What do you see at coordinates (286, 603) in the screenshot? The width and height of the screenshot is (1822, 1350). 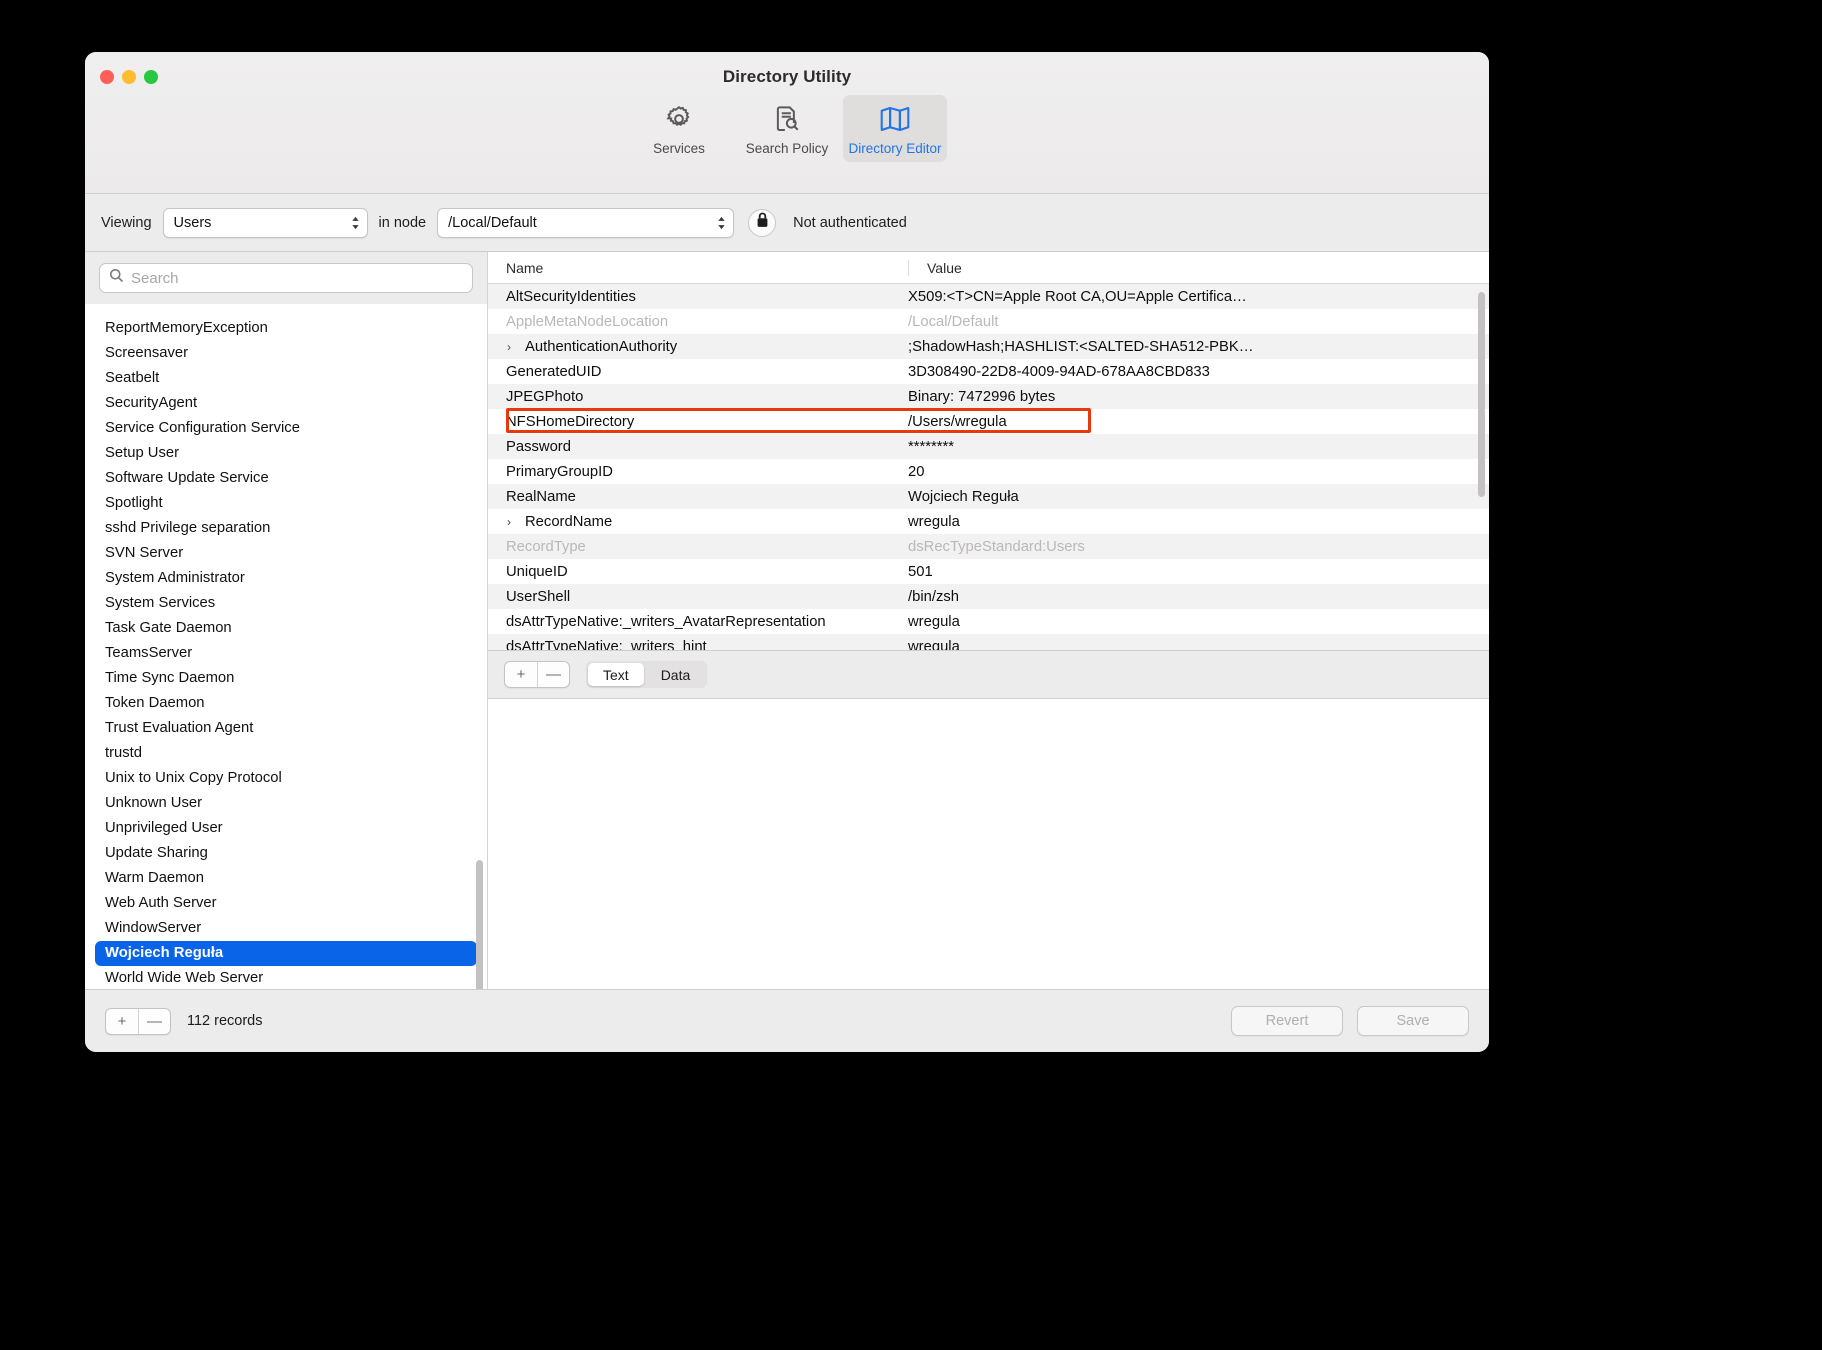 I see `list-item: System Services` at bounding box center [286, 603].